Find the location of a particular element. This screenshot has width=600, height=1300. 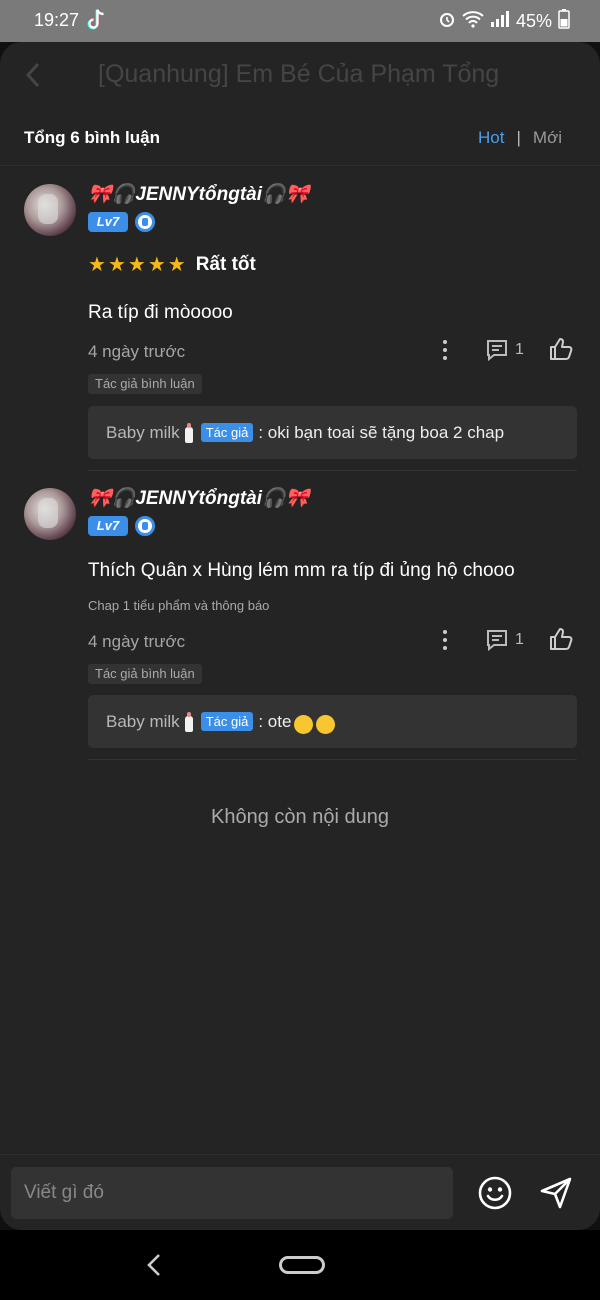

comment-input: Viết gì đó is located at coordinates (232, 1193).